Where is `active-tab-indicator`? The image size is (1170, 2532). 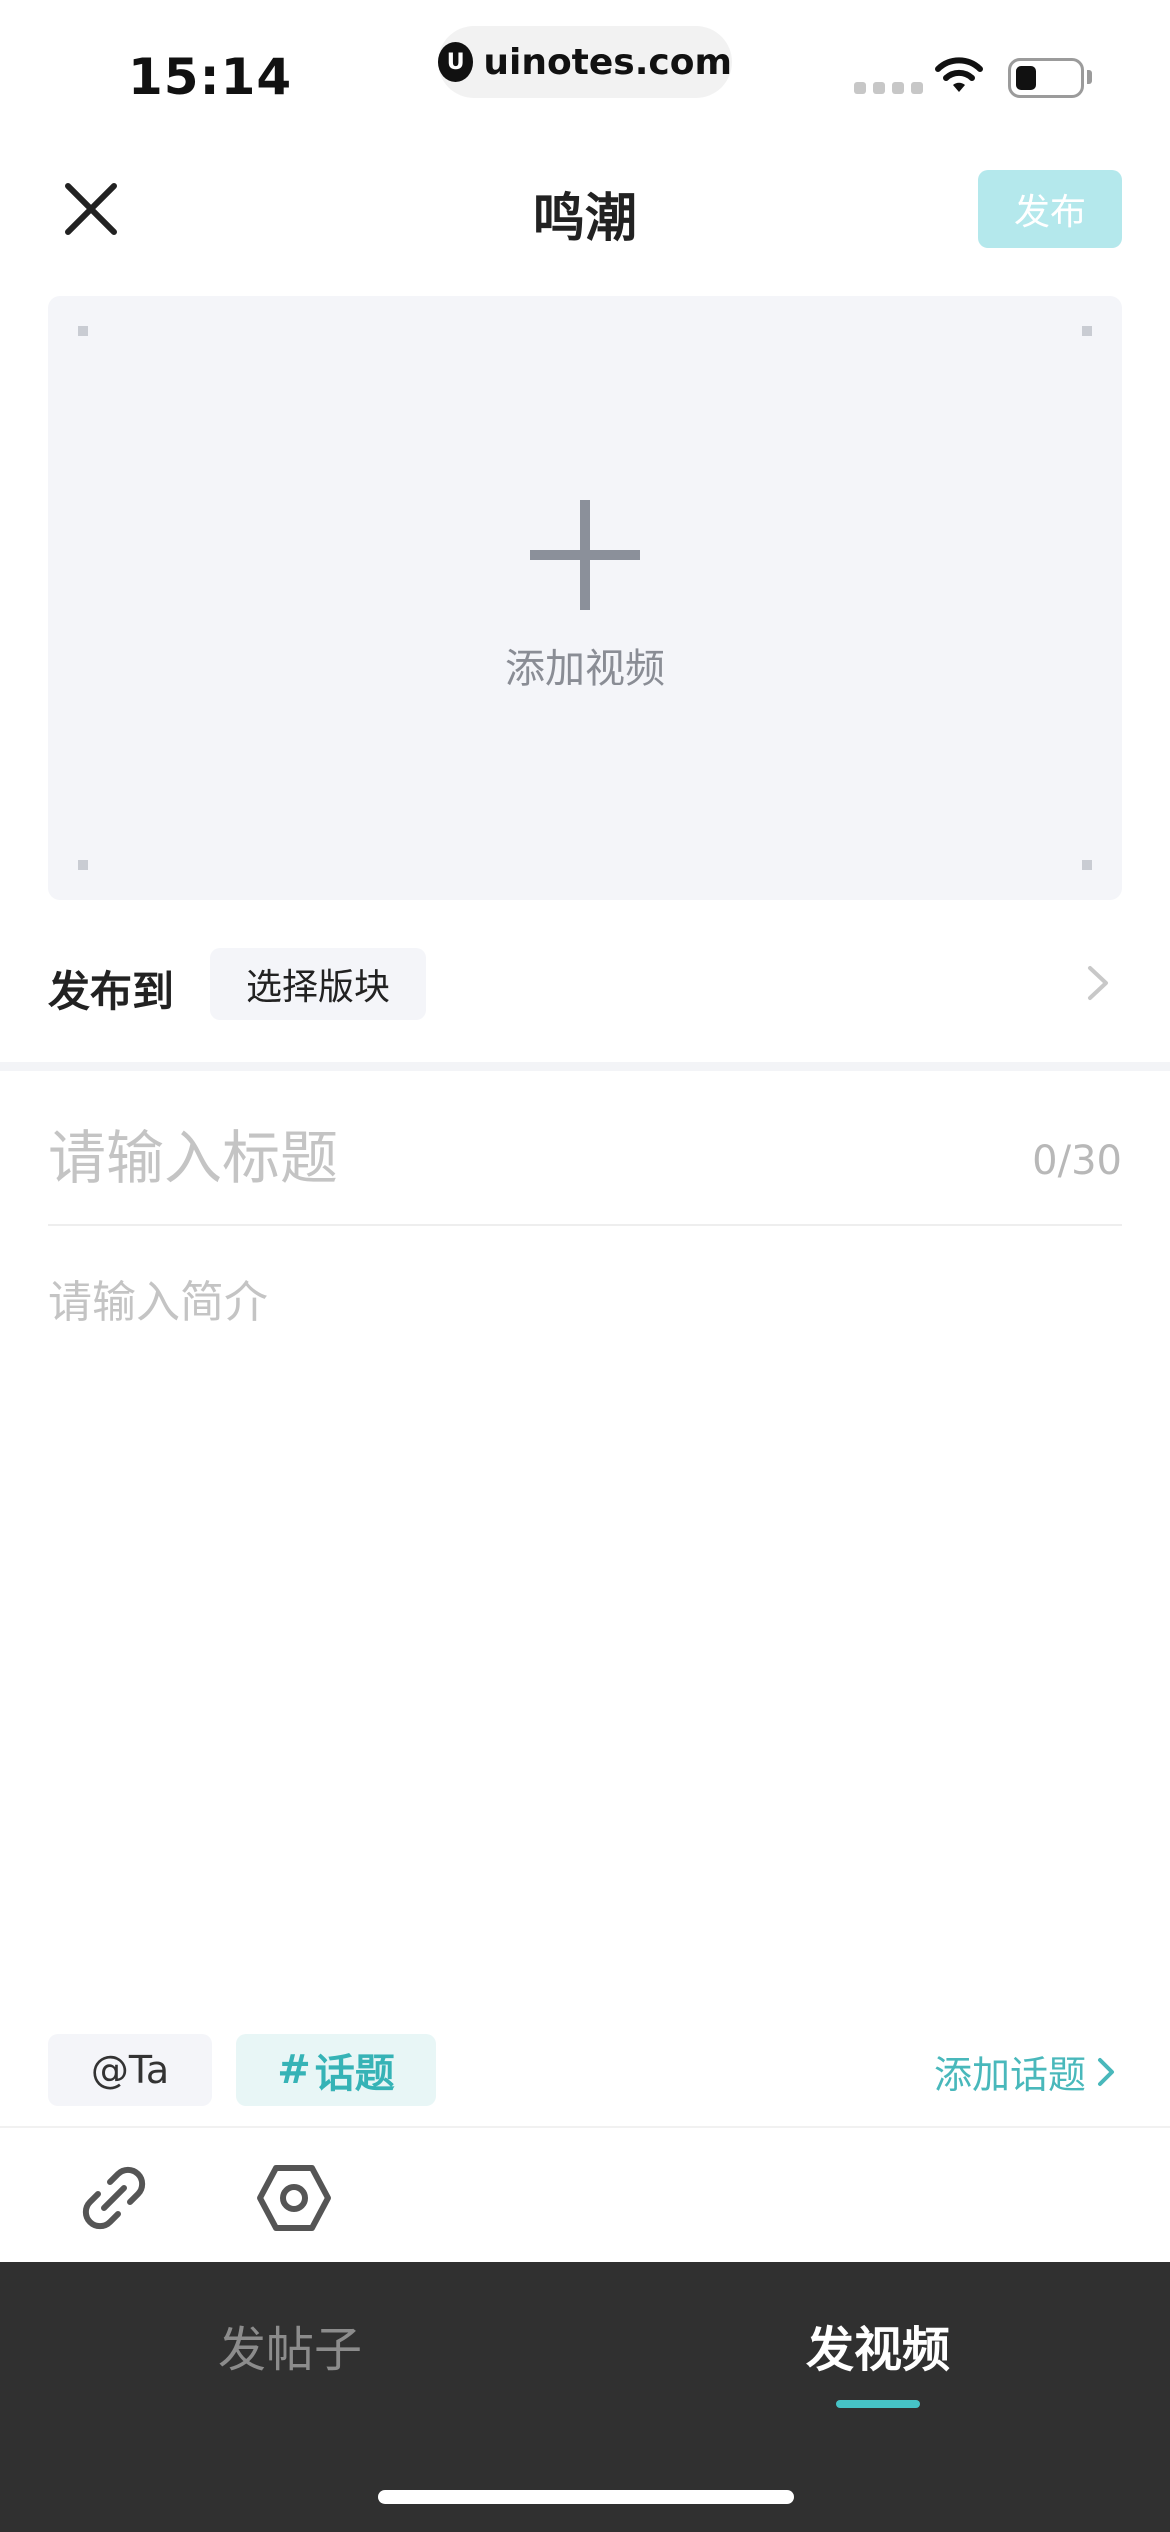 active-tab-indicator is located at coordinates (878, 2404).